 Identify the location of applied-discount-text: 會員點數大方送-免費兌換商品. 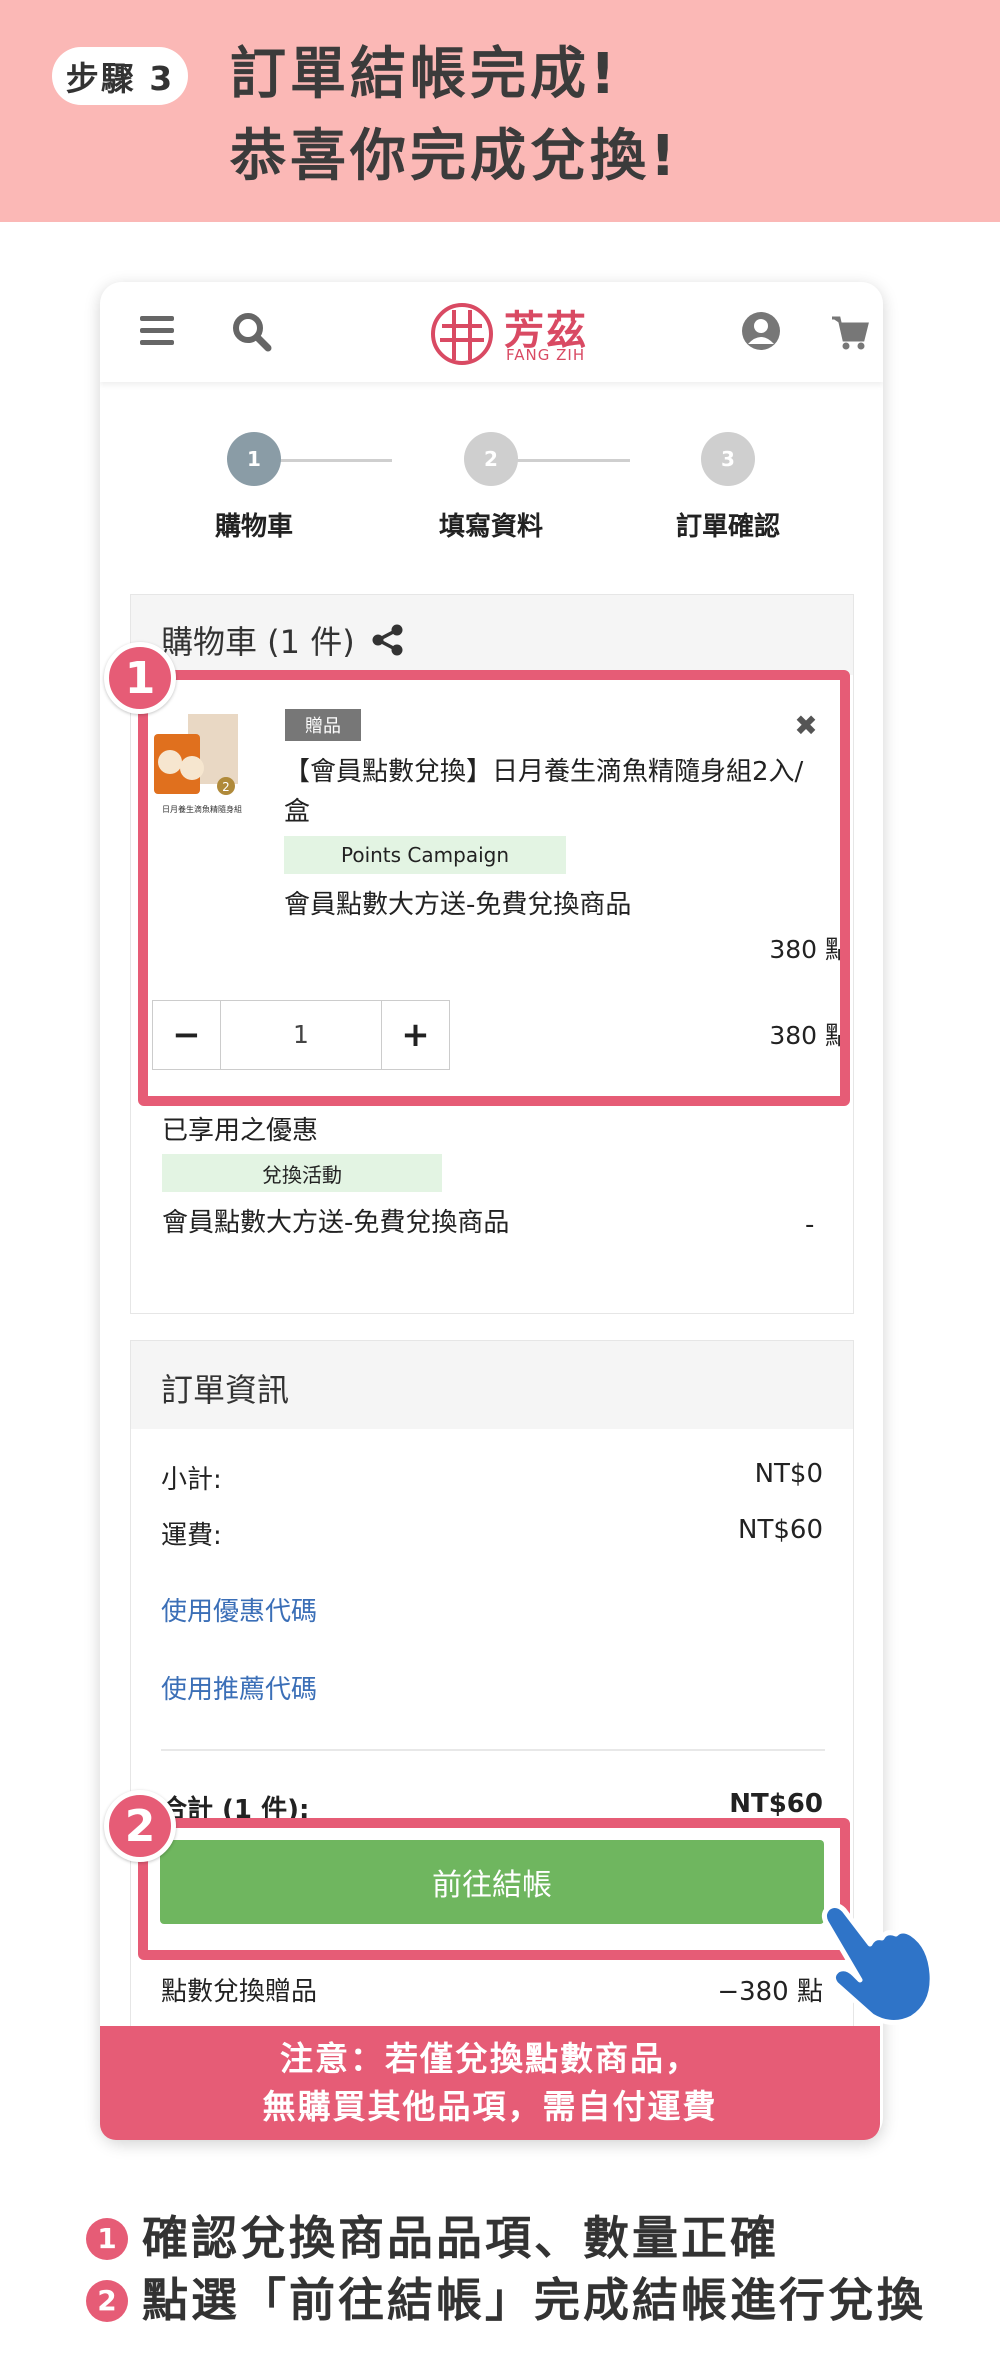
(336, 1223).